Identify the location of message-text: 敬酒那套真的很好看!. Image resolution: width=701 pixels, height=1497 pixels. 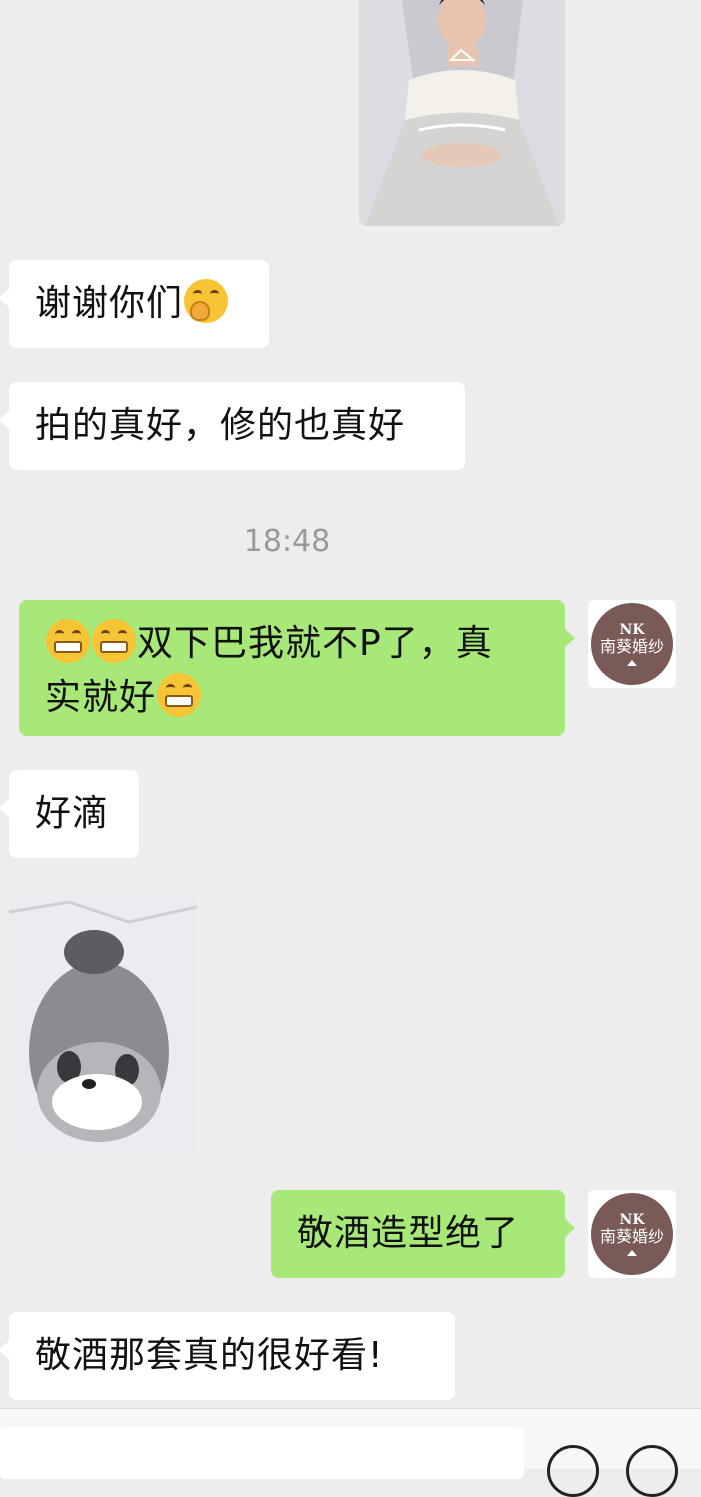
(209, 1355).